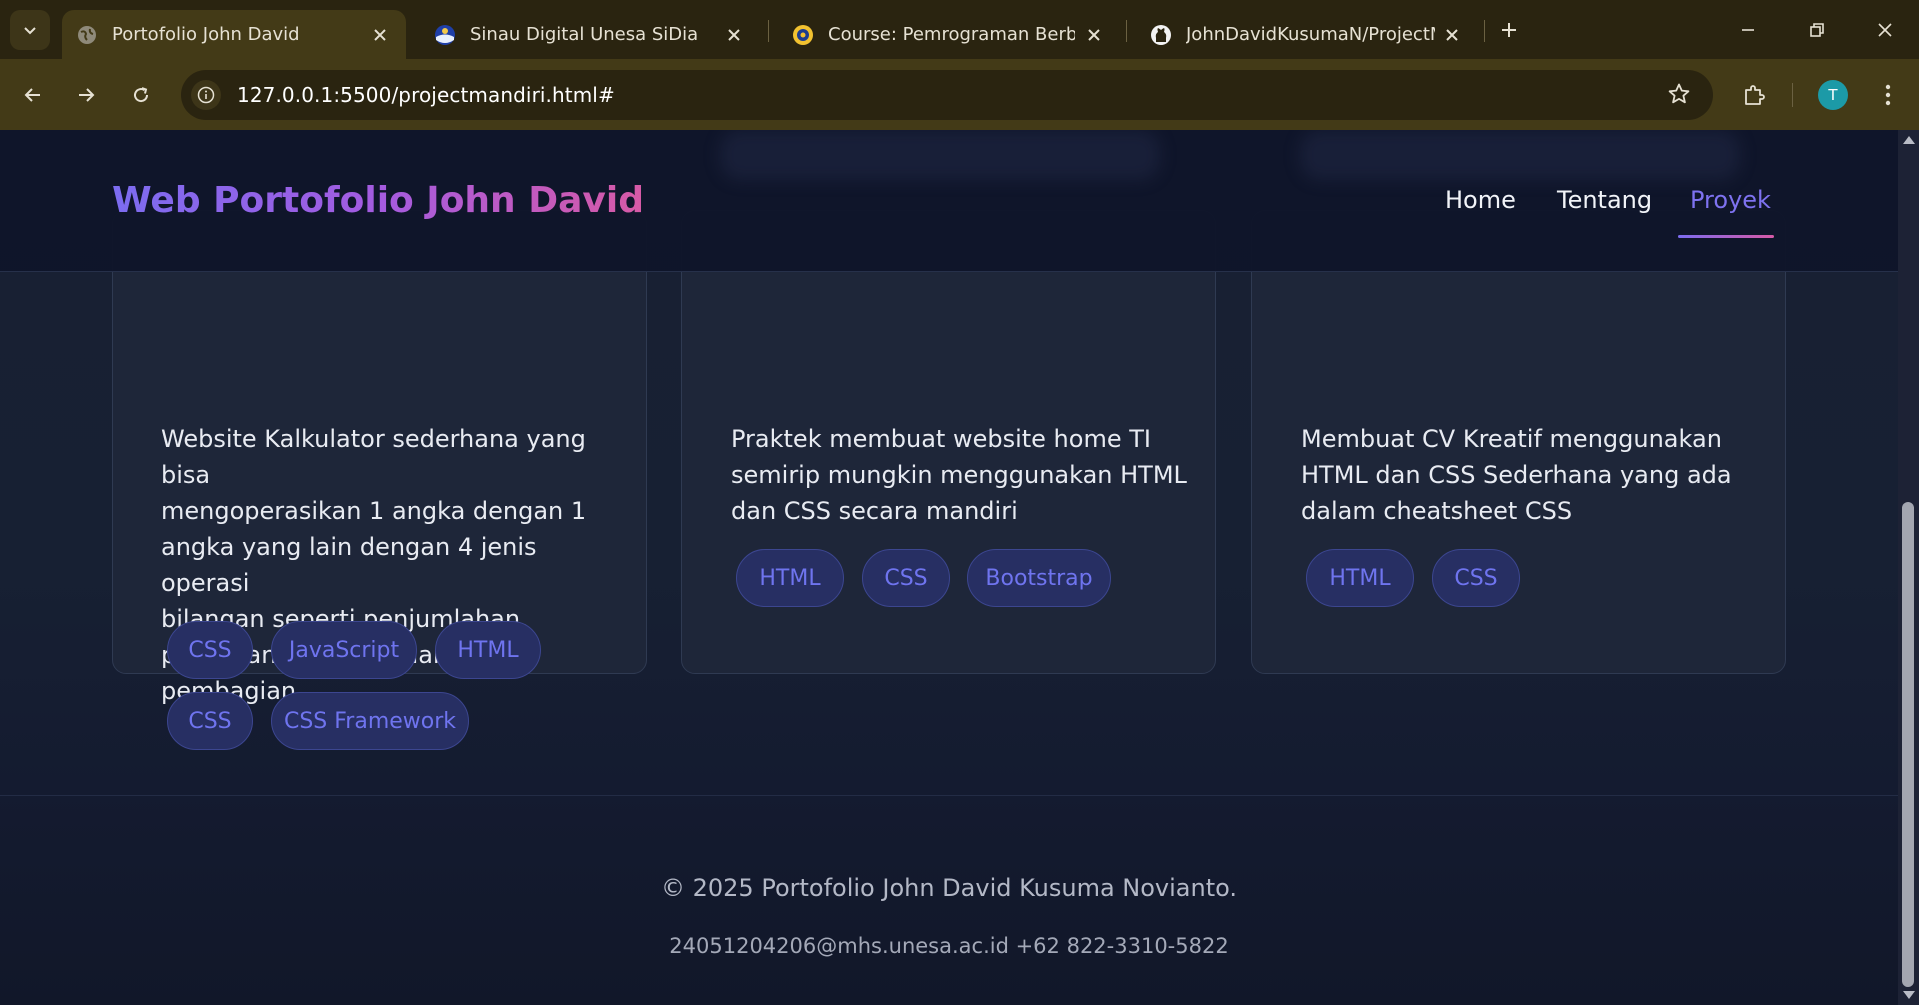 The image size is (1919, 1005). I want to click on description-line: mengoperasikan 1 angka dengan 1, so click(374, 511).